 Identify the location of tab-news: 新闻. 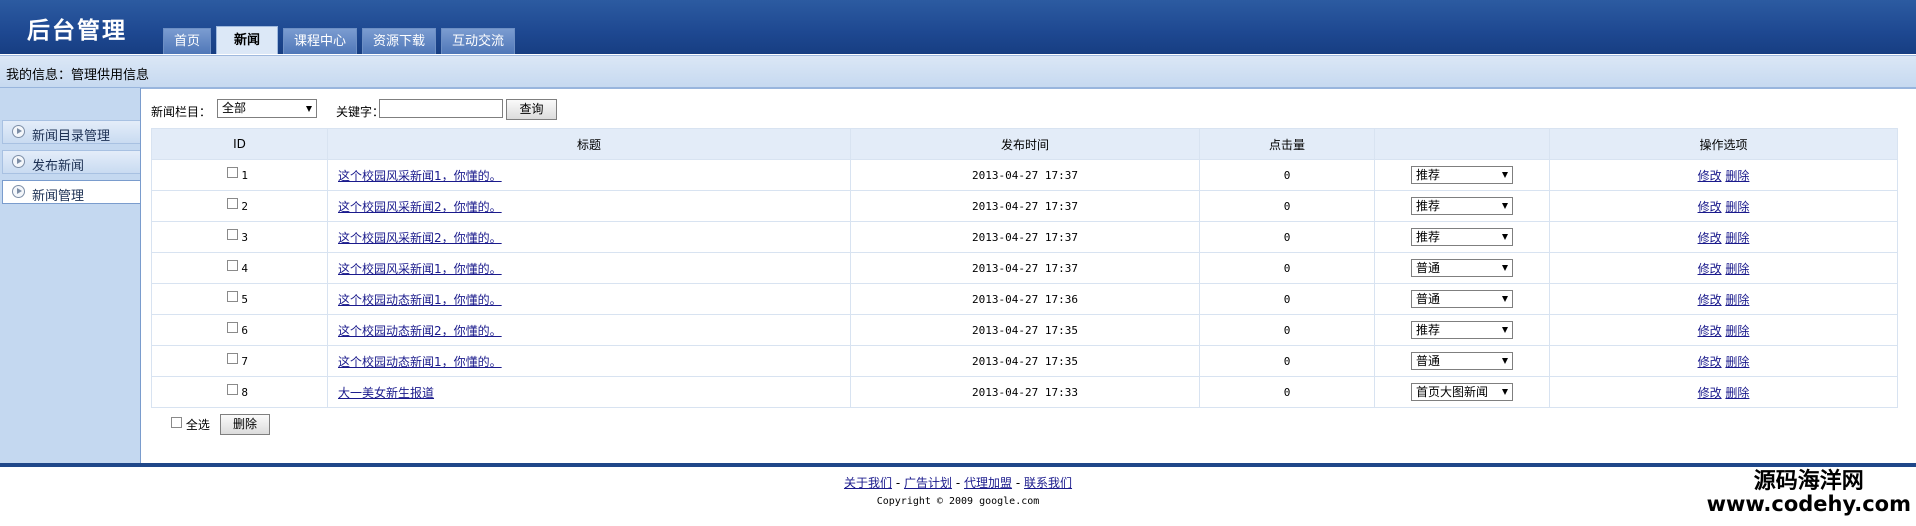
(247, 40).